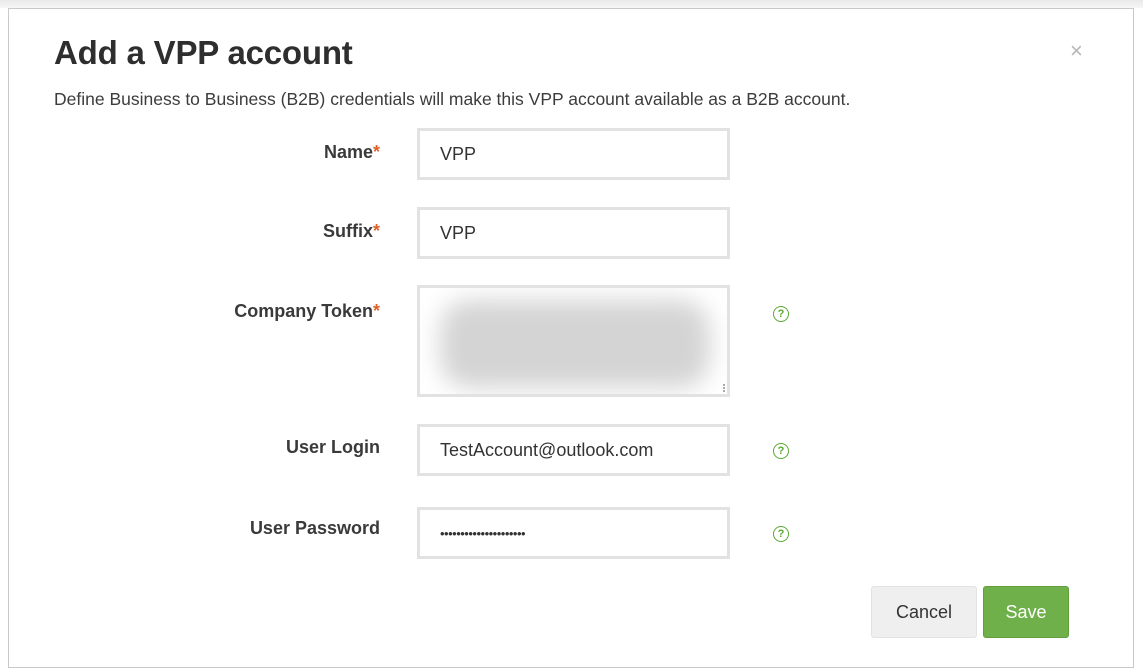 Image resolution: width=1143 pixels, height=668 pixels. What do you see at coordinates (924, 612) in the screenshot?
I see `cancel-button: Cancel` at bounding box center [924, 612].